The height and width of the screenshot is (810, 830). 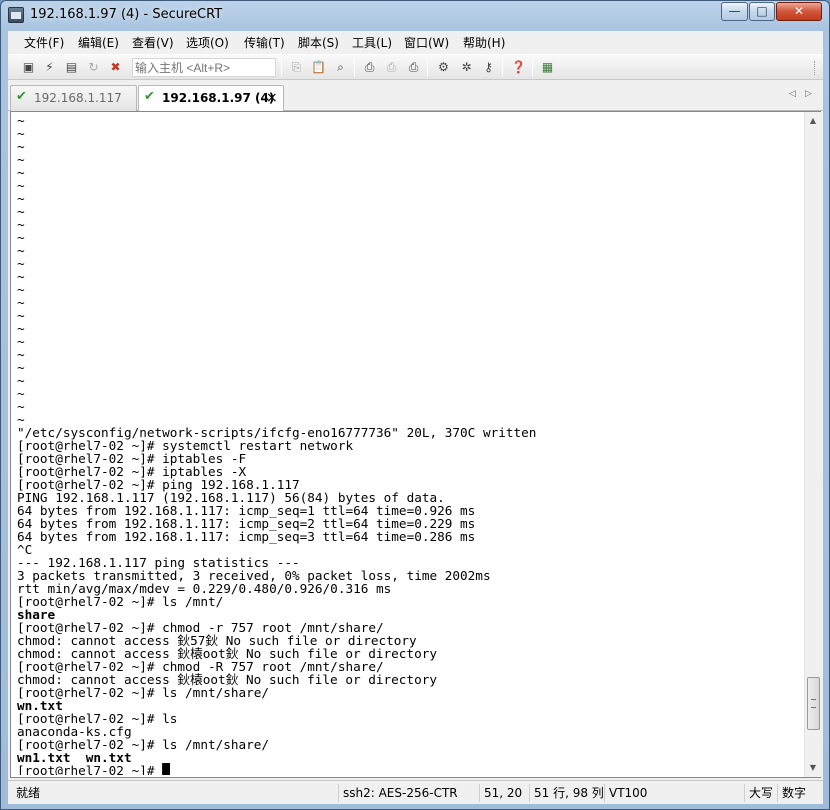 I want to click on scroll-up-icon: ▲, so click(x=813, y=120).